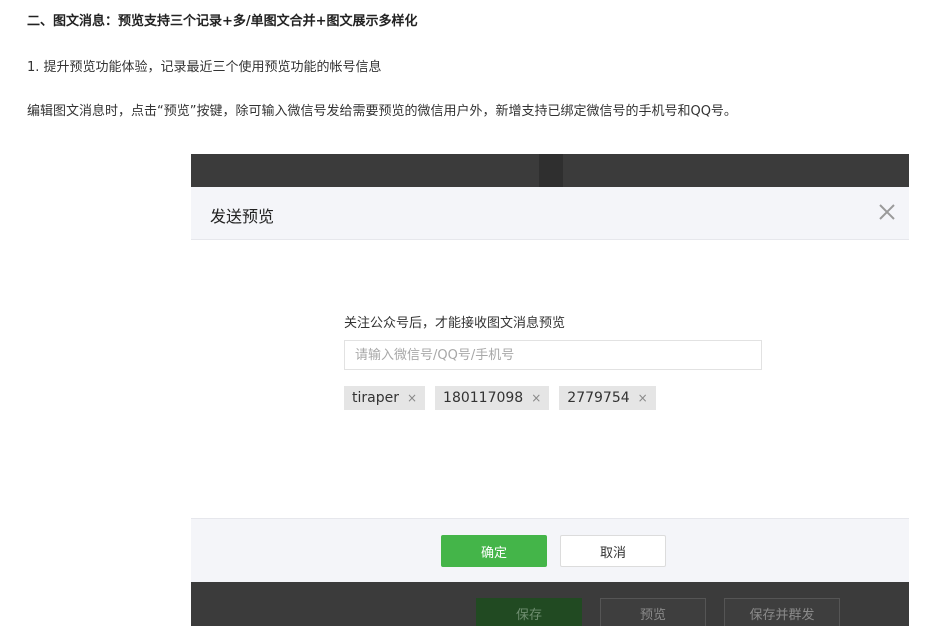 The height and width of the screenshot is (643, 949). I want to click on tag-label: 180117098, so click(483, 398).